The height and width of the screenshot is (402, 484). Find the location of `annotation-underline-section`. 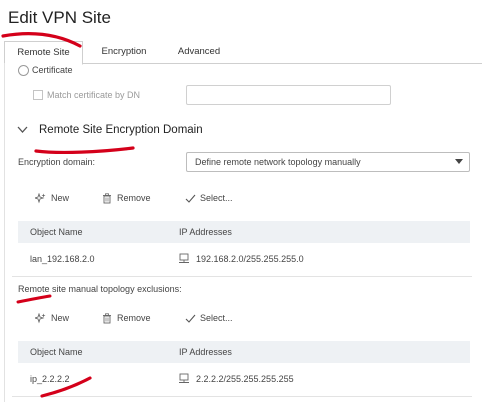

annotation-underline-section is located at coordinates (84, 150).